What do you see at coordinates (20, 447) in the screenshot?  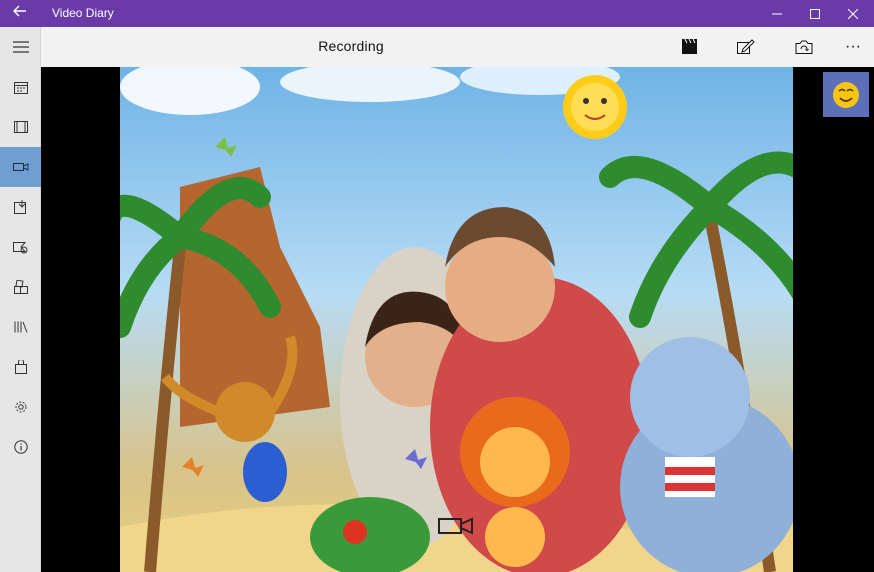 I see `info-icon` at bounding box center [20, 447].